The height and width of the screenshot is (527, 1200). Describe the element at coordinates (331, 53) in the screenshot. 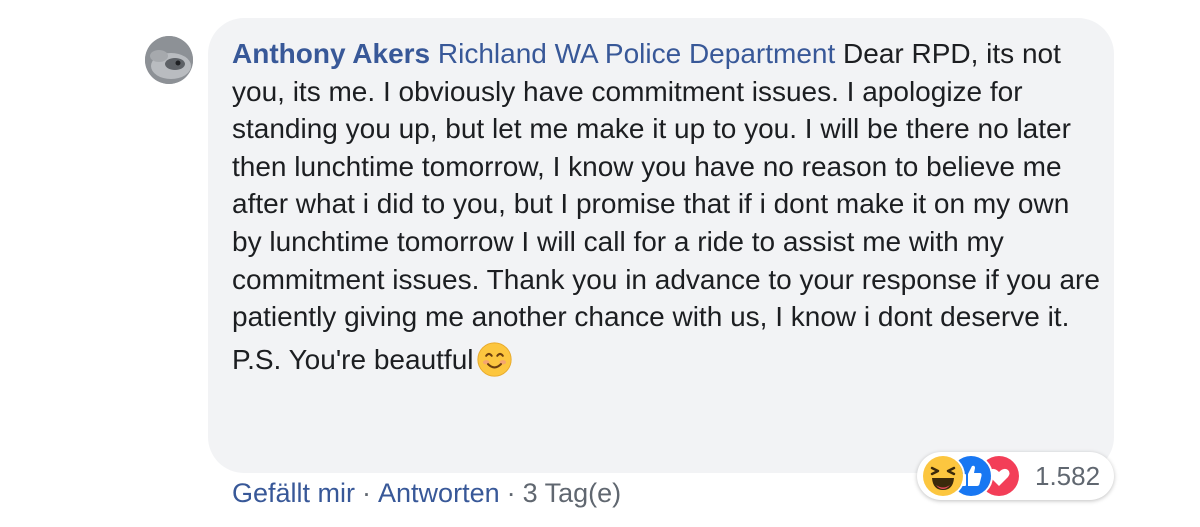

I see `author-name-link: Anthony Akers` at that location.